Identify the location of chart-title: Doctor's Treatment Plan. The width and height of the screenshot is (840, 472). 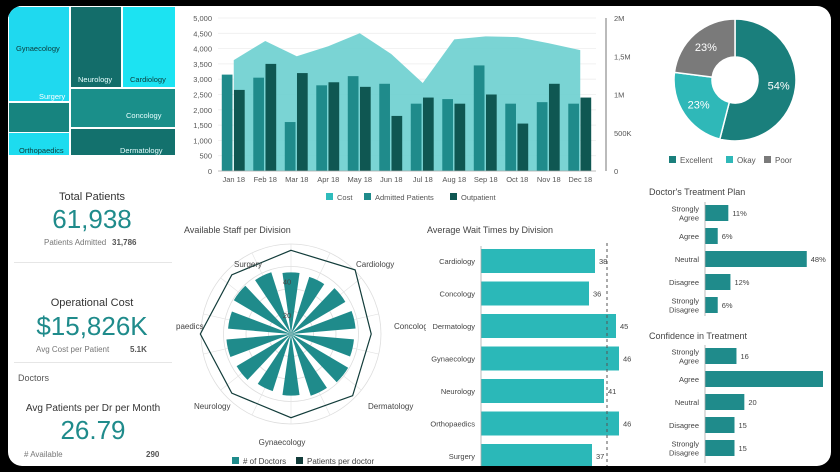
(697, 192).